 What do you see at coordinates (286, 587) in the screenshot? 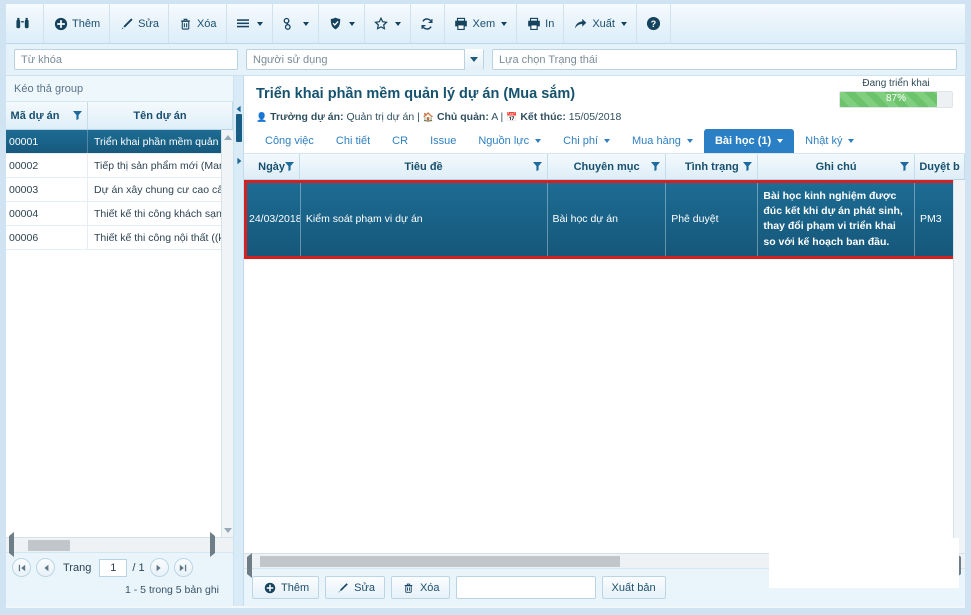
I see `footer-add-button: Thêm` at bounding box center [286, 587].